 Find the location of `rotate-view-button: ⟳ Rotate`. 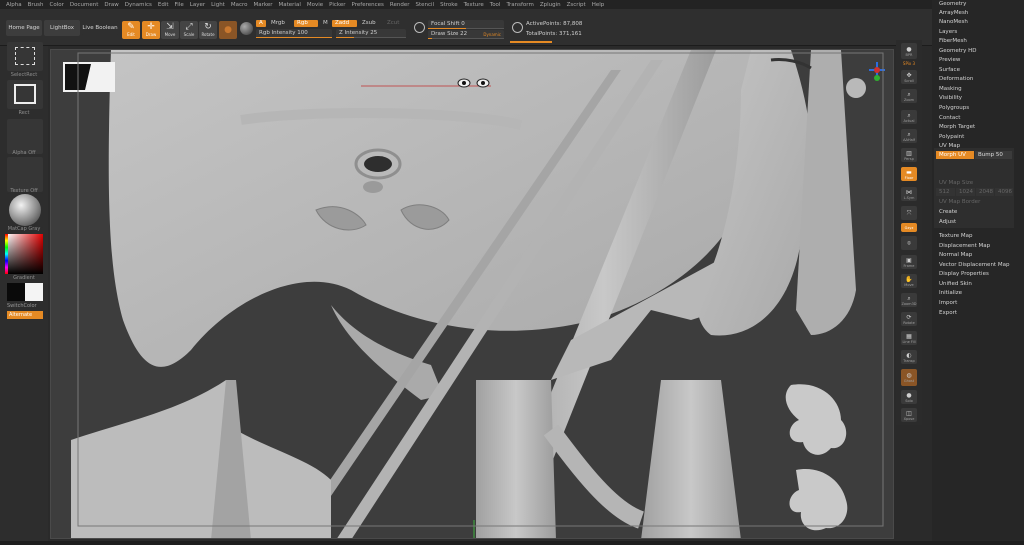

rotate-view-button: ⟳ Rotate is located at coordinates (909, 319).